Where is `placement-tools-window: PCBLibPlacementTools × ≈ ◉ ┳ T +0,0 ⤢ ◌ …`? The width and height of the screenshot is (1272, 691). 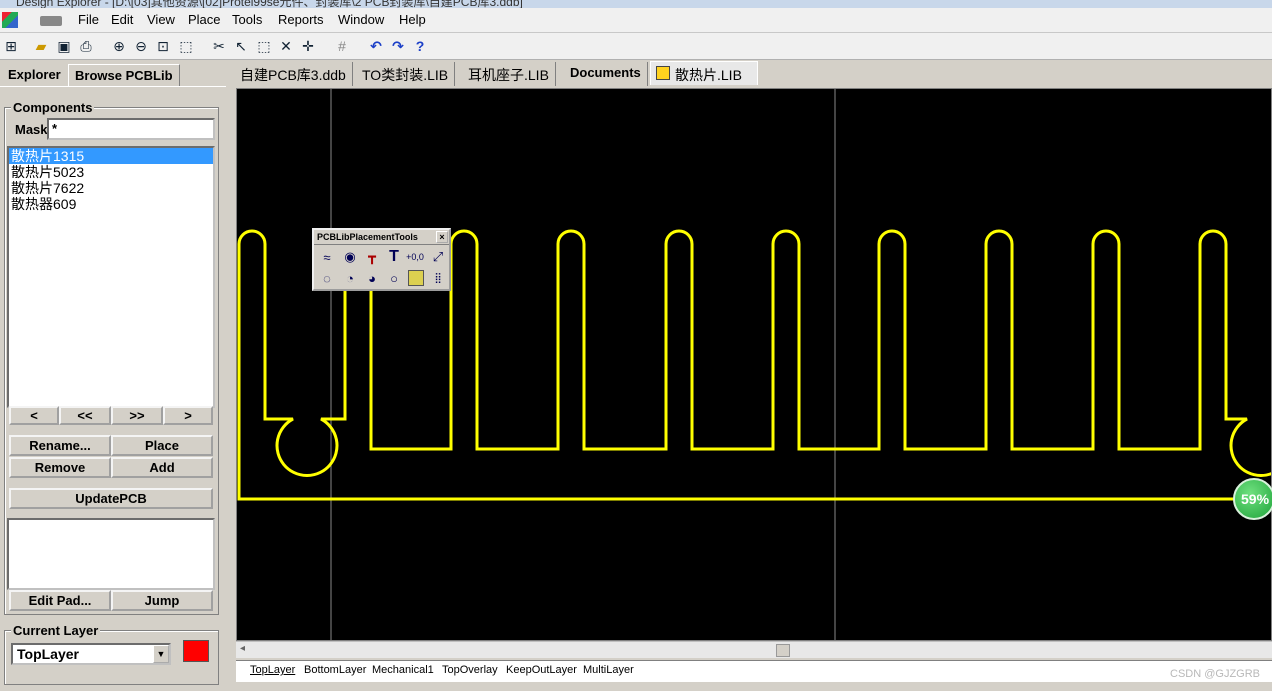
placement-tools-window: PCBLibPlacementTools × ≈ ◉ ┳ T +0,0 ⤢ ◌ … is located at coordinates (381, 259).